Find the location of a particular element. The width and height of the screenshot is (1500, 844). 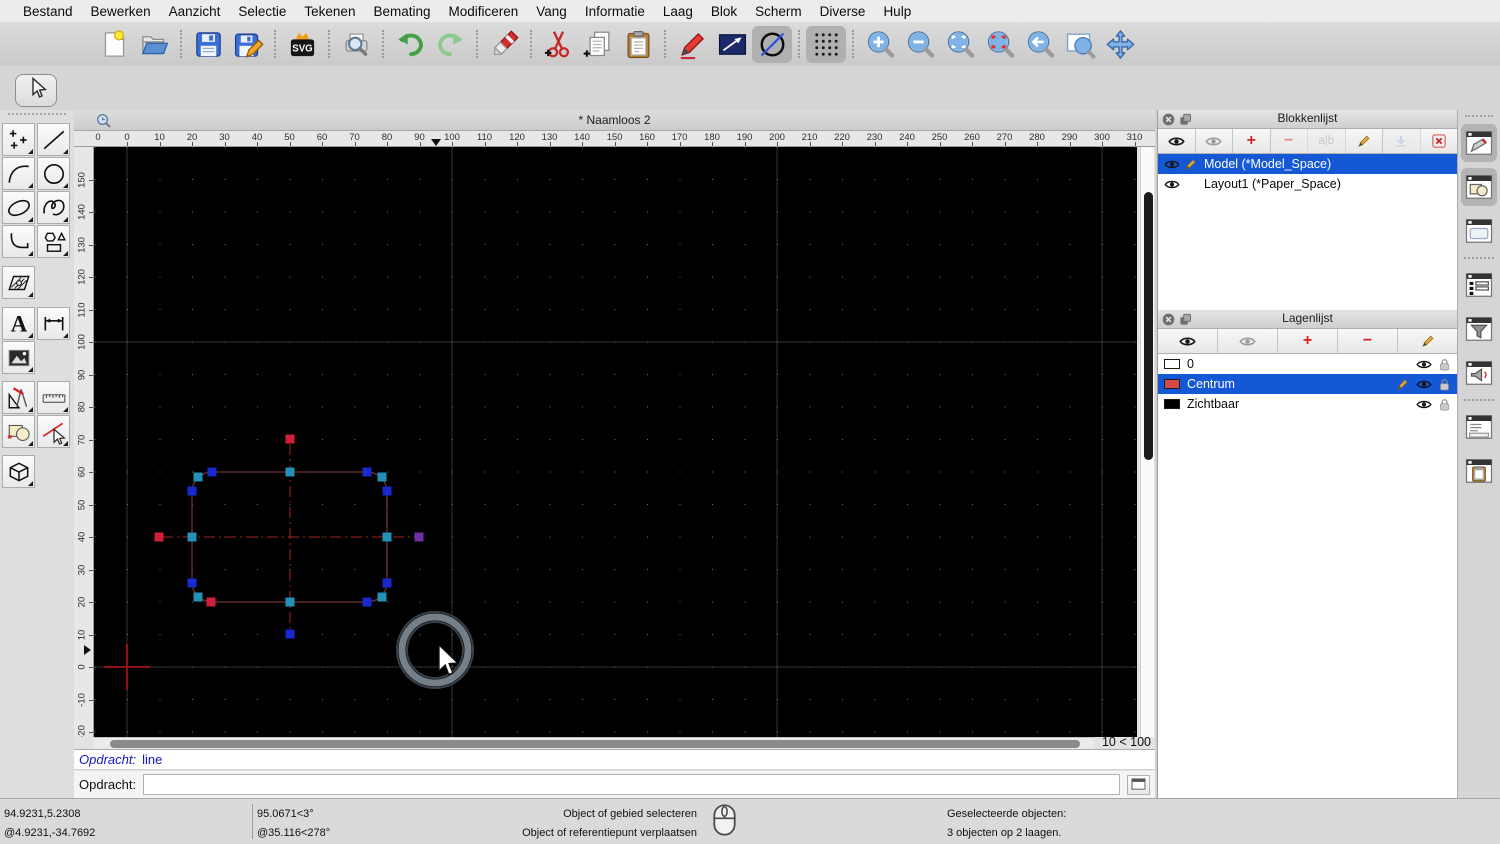

tool-solid-button is located at coordinates (18, 471).